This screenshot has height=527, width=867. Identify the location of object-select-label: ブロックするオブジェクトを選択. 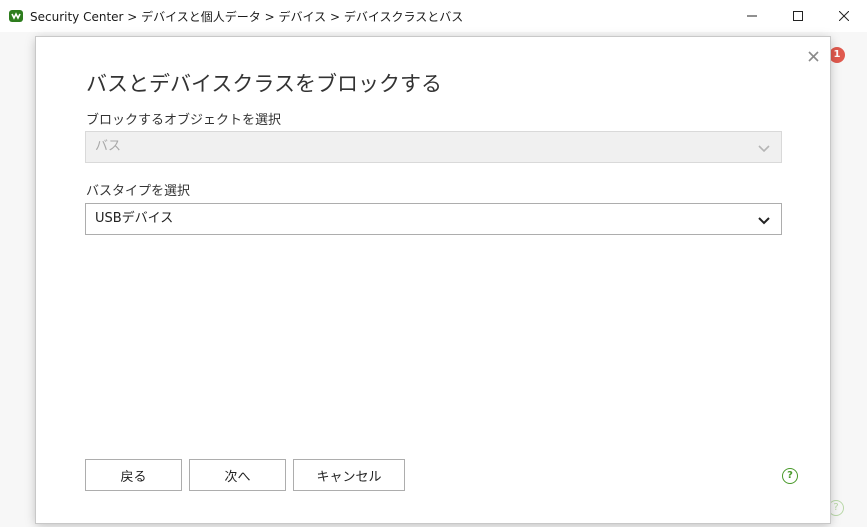
(184, 120).